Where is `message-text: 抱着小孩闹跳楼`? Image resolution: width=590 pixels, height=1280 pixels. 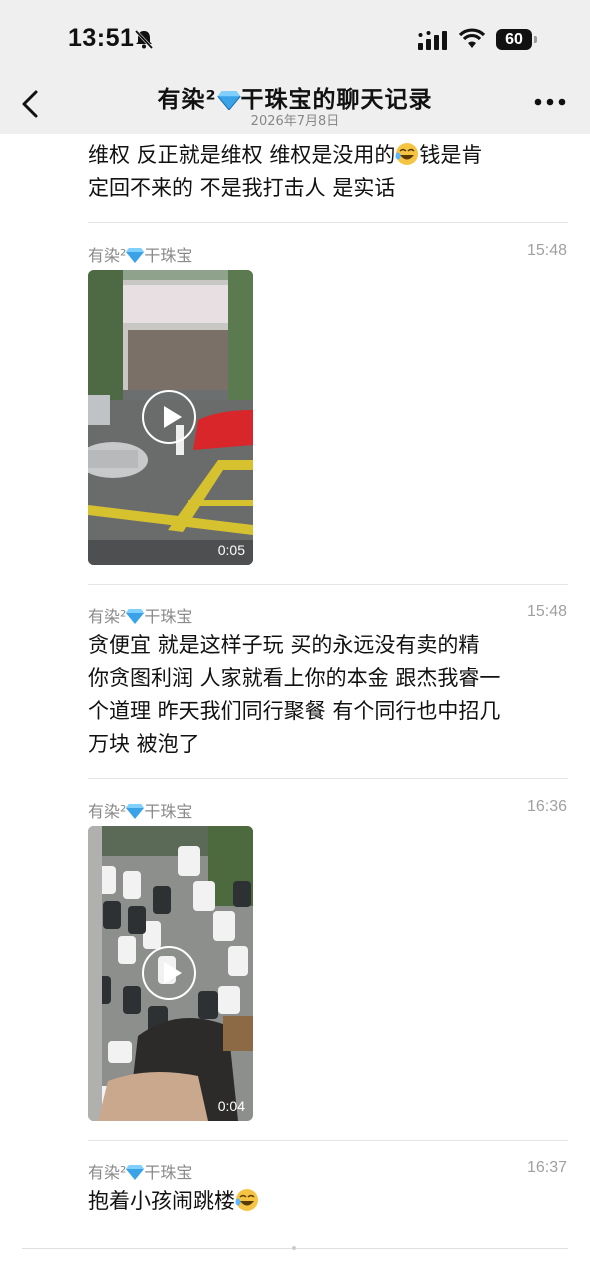 message-text: 抱着小孩闹跳楼 is located at coordinates (323, 1201).